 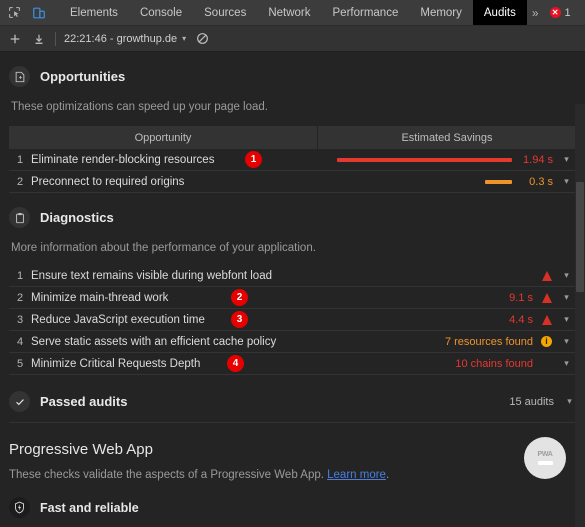 I want to click on row-metrics: 0.3 s ▾, so click(x=456, y=182).